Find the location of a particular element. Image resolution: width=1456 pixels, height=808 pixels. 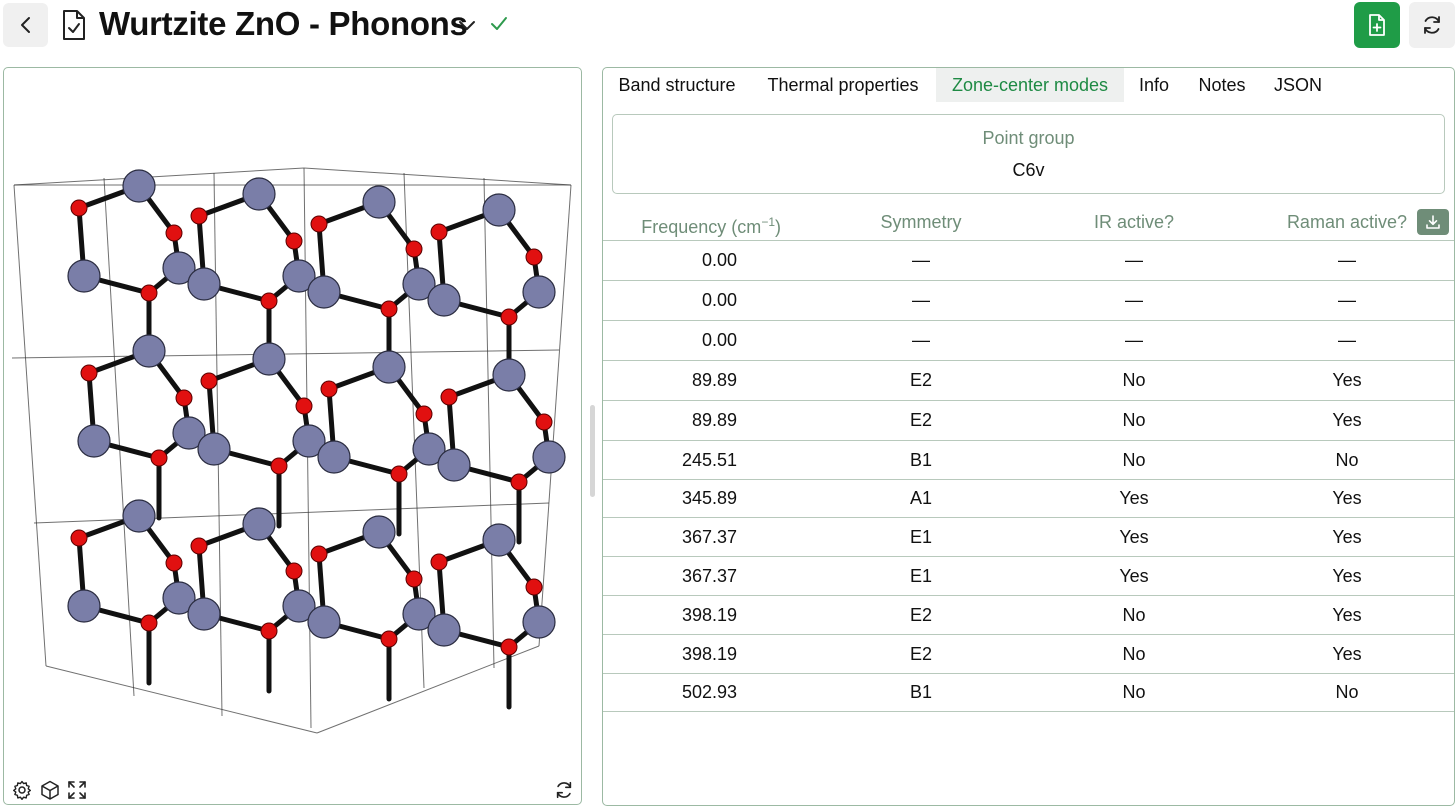

tab-thermal-properties: Thermal properties is located at coordinates (843, 85).